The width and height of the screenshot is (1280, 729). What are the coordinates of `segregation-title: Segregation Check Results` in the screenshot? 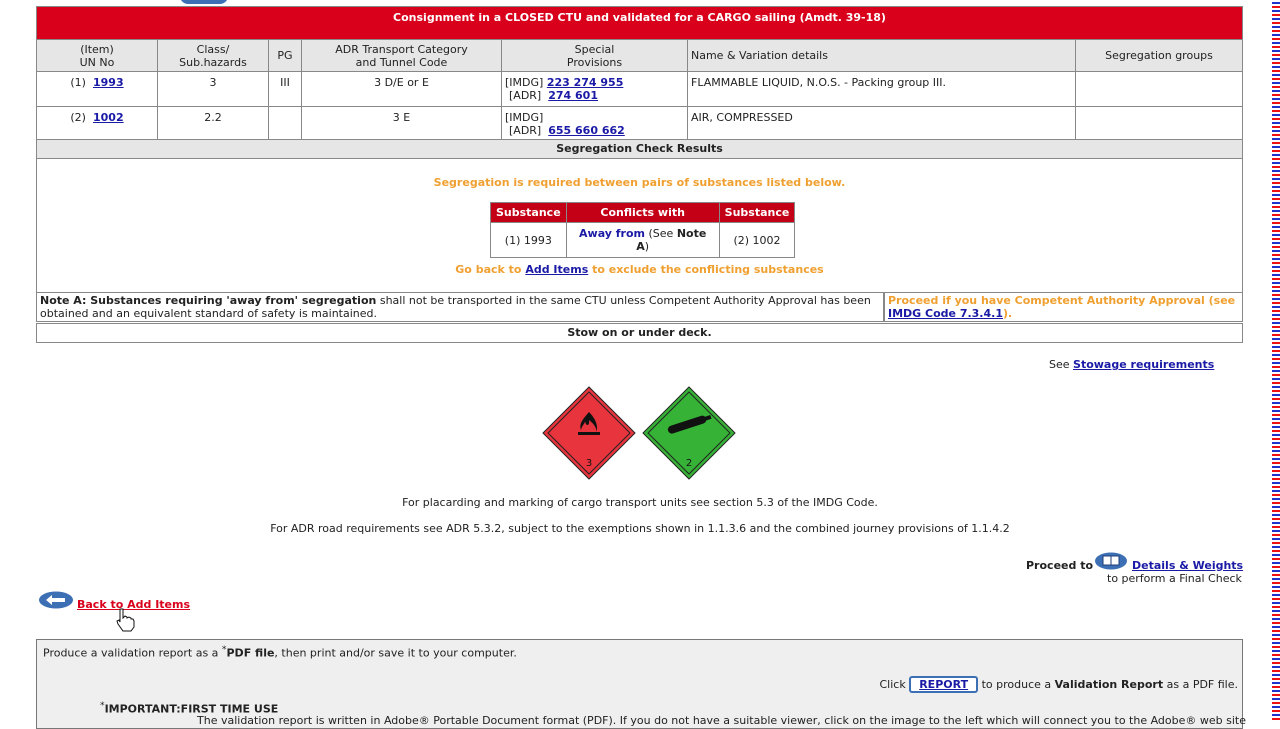 It's located at (639, 149).